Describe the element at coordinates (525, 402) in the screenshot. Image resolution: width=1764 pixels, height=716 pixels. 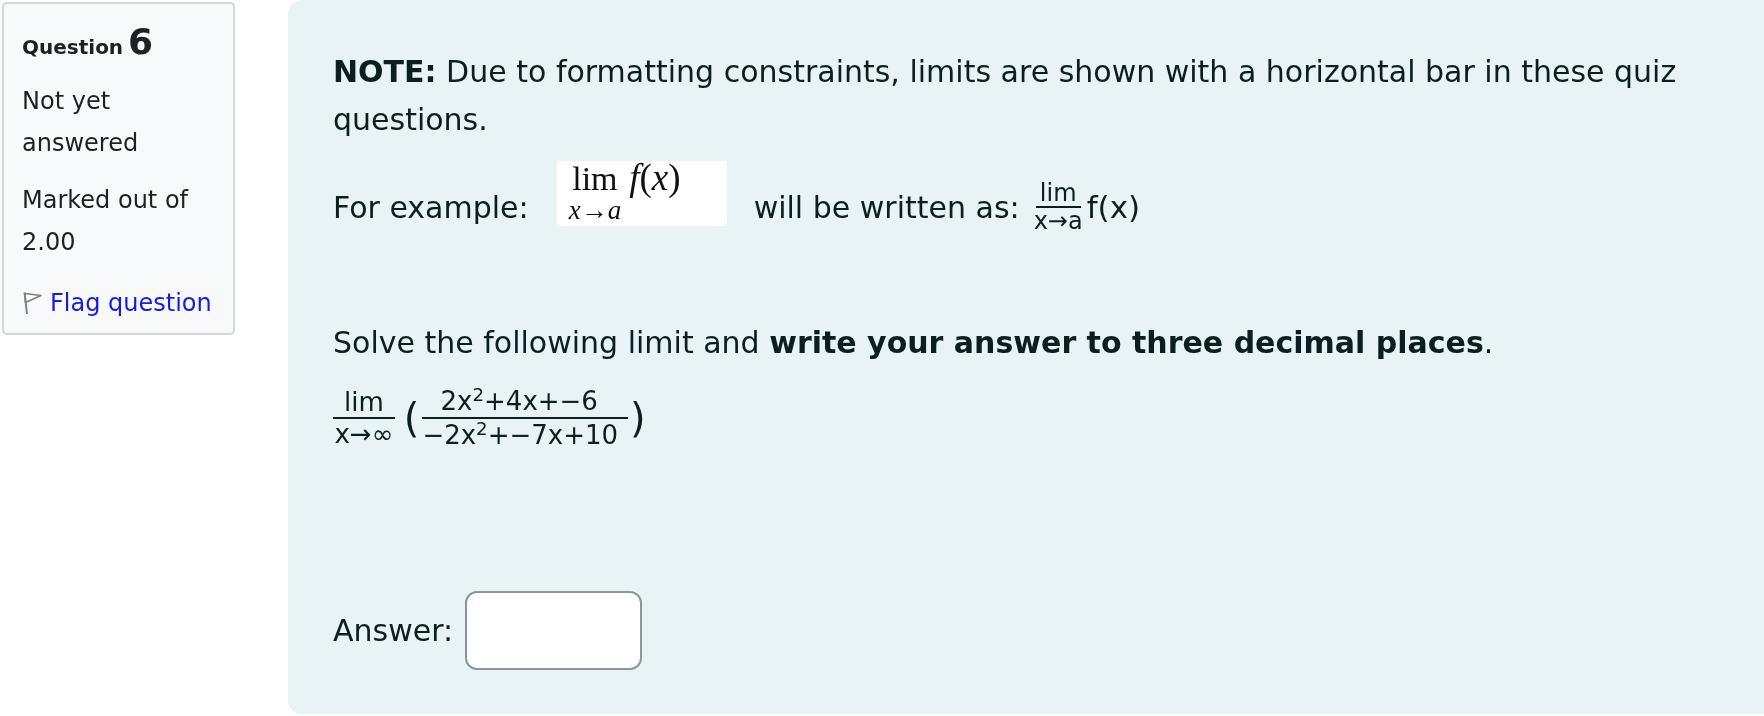
I see `numerator-text: 2x$^{2}$+4x+−6` at that location.